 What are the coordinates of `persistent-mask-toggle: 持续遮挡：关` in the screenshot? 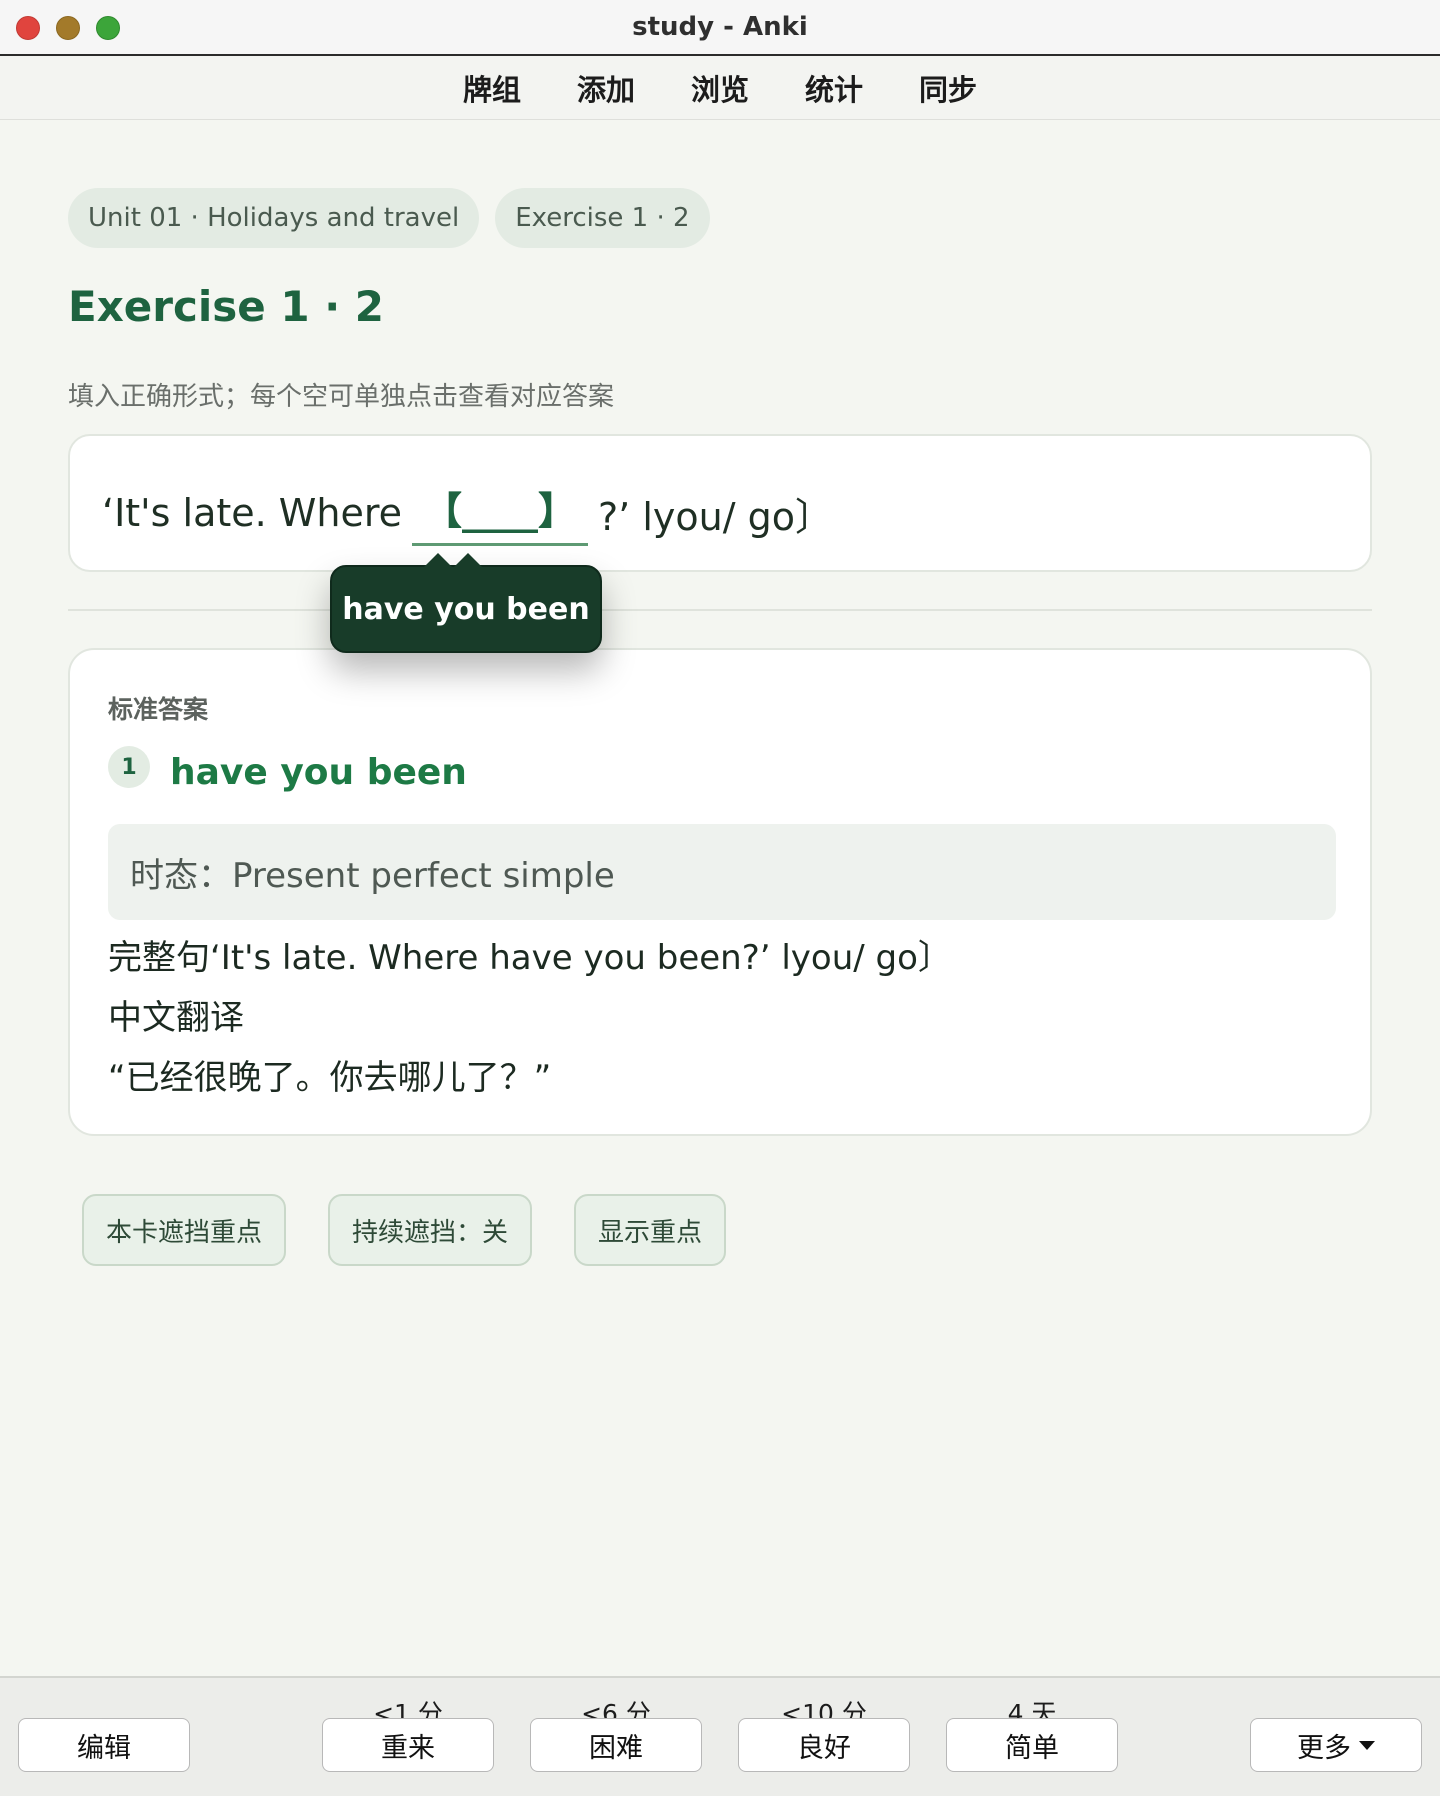 It's located at (430, 1230).